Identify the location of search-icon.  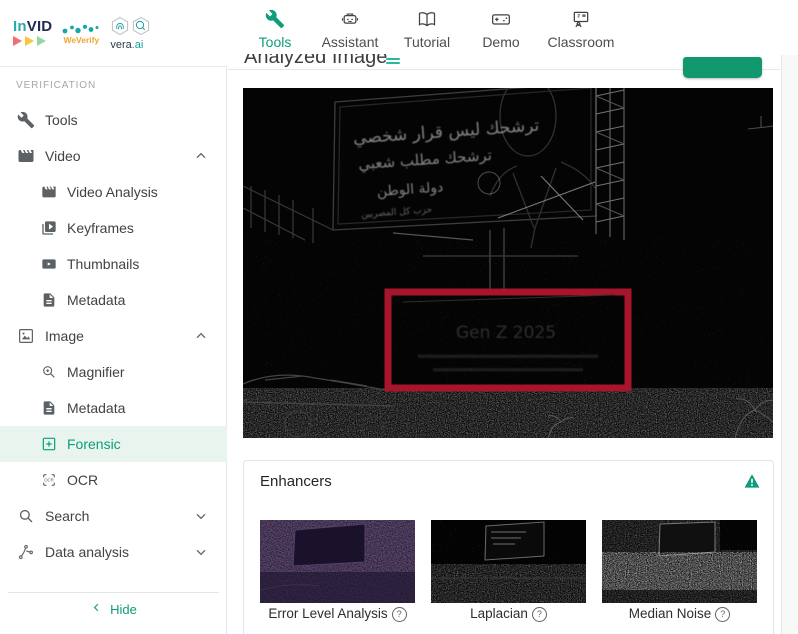
(25, 516).